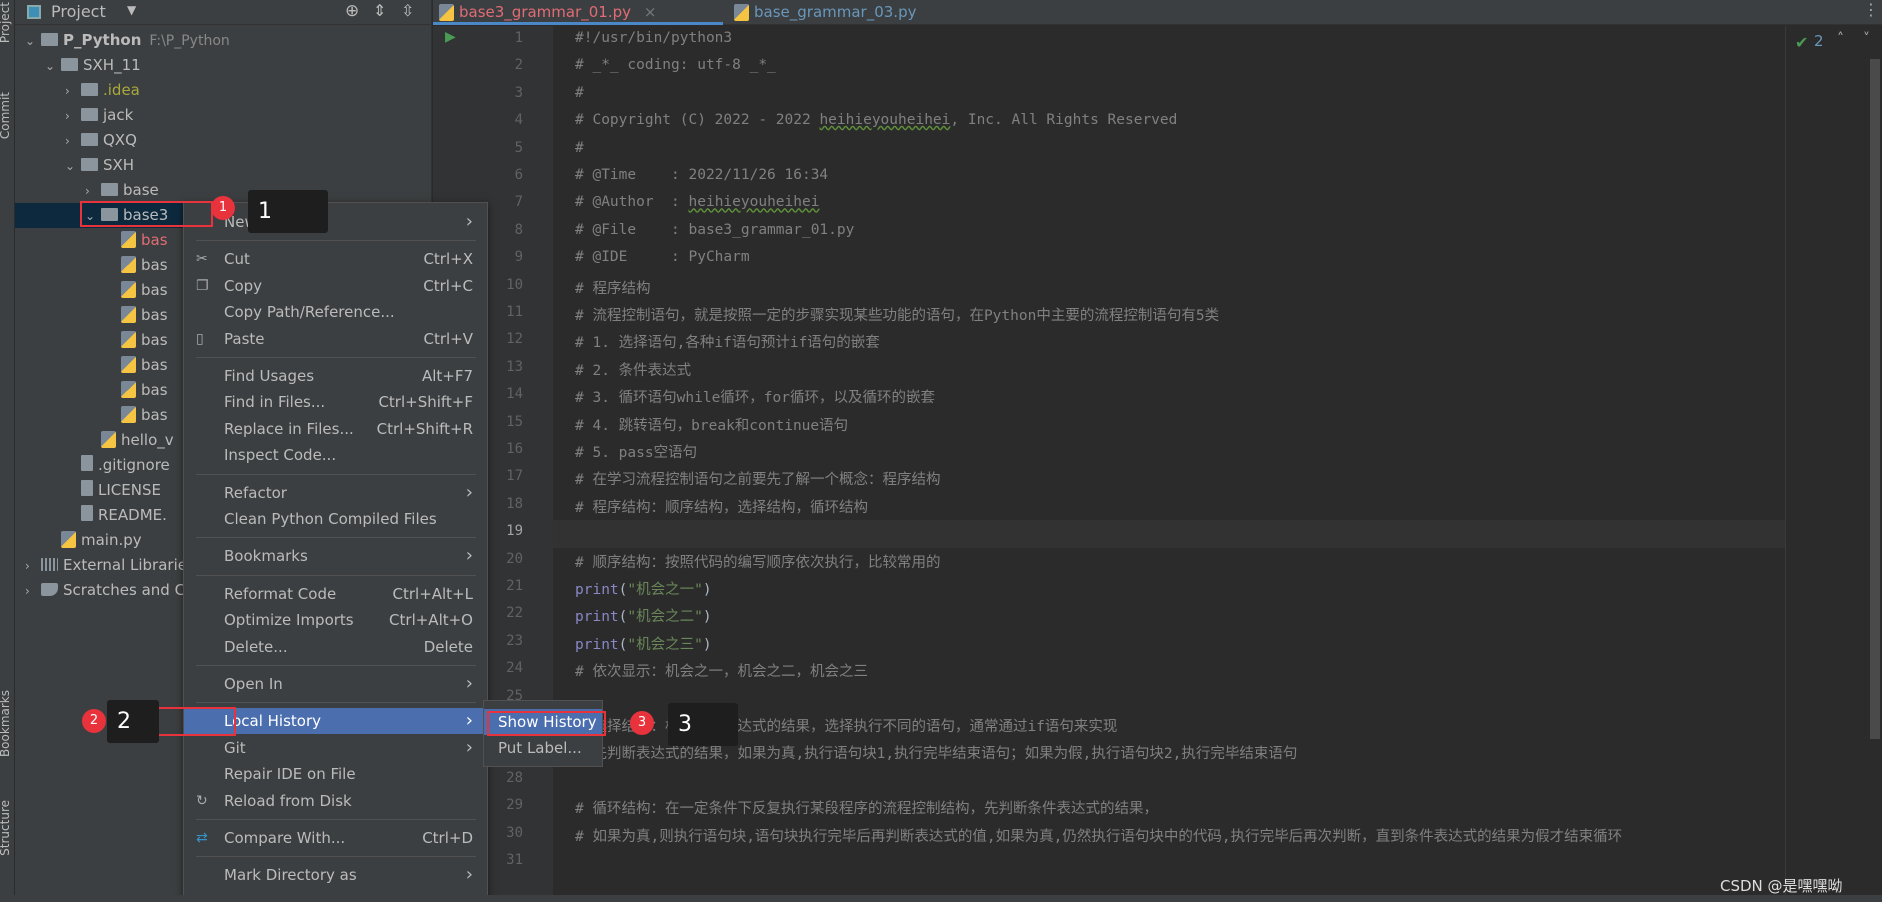 This screenshot has width=1882, height=902. I want to click on menu-item-label: Reformat Code, so click(280, 593).